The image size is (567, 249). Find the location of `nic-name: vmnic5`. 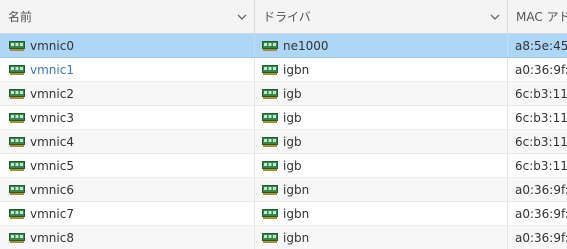

nic-name: vmnic5 is located at coordinates (52, 166).